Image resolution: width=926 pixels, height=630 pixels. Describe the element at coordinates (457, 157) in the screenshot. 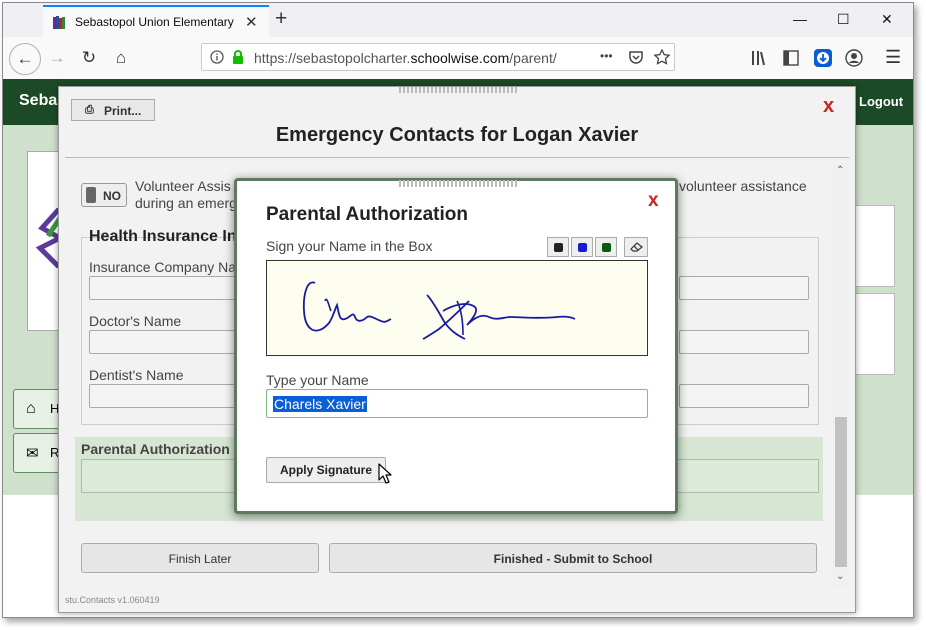

I see `divider` at that location.